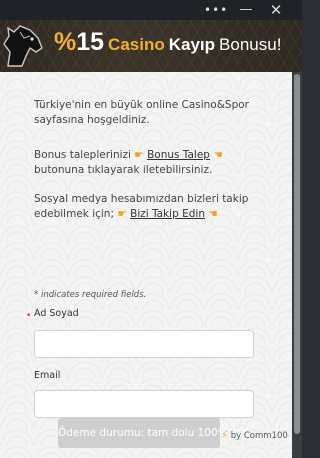  What do you see at coordinates (82, 155) in the screenshot?
I see `bonus-prefix: Bonus taleplerinizi` at bounding box center [82, 155].